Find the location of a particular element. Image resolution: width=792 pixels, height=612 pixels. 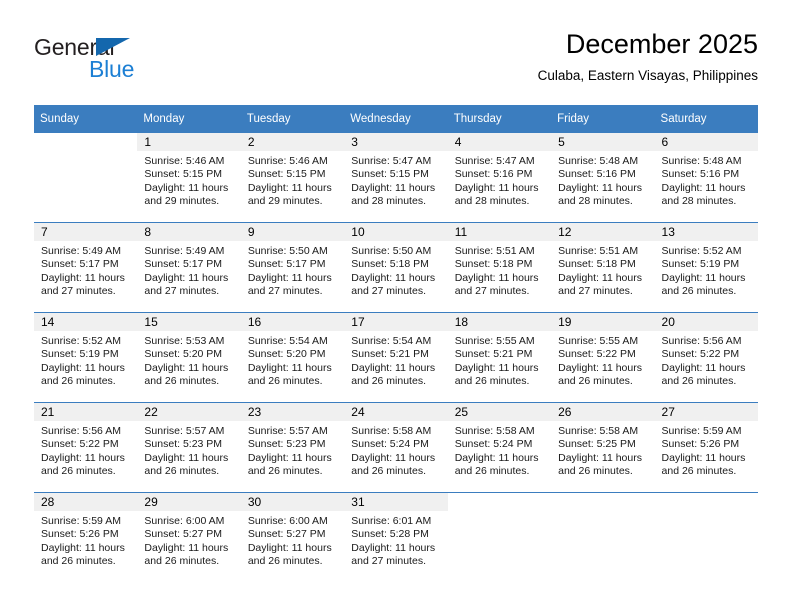

sunset-text: Sunset: 5:24 PM is located at coordinates (390, 444).